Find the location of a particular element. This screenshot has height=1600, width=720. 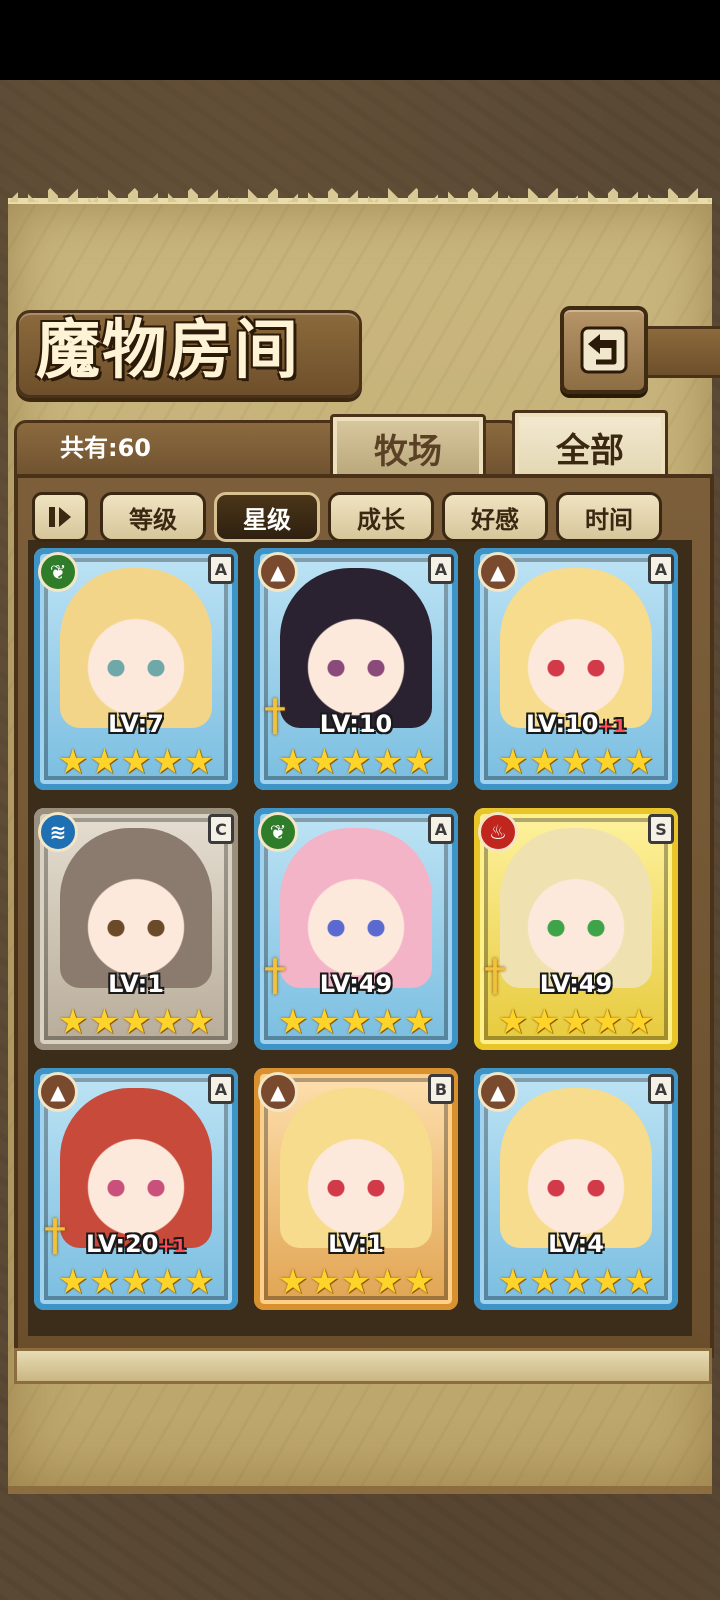

level-label: LV:7 is located at coordinates (136, 724).